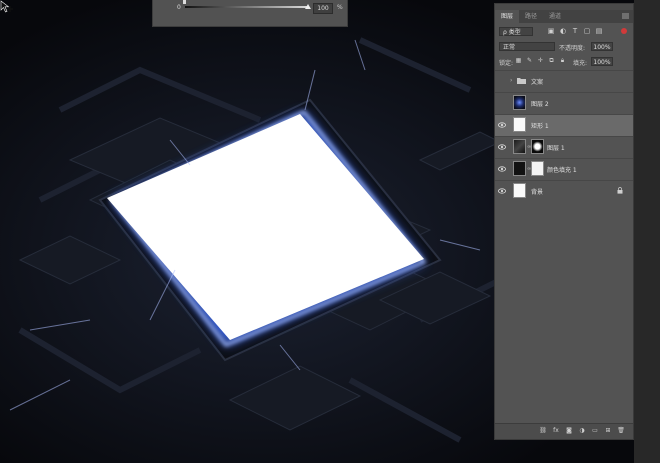 The height and width of the screenshot is (463, 660). I want to click on lock-icons: ▦ ✎ ✛ ⧉ 🔒︎, so click(540, 61).